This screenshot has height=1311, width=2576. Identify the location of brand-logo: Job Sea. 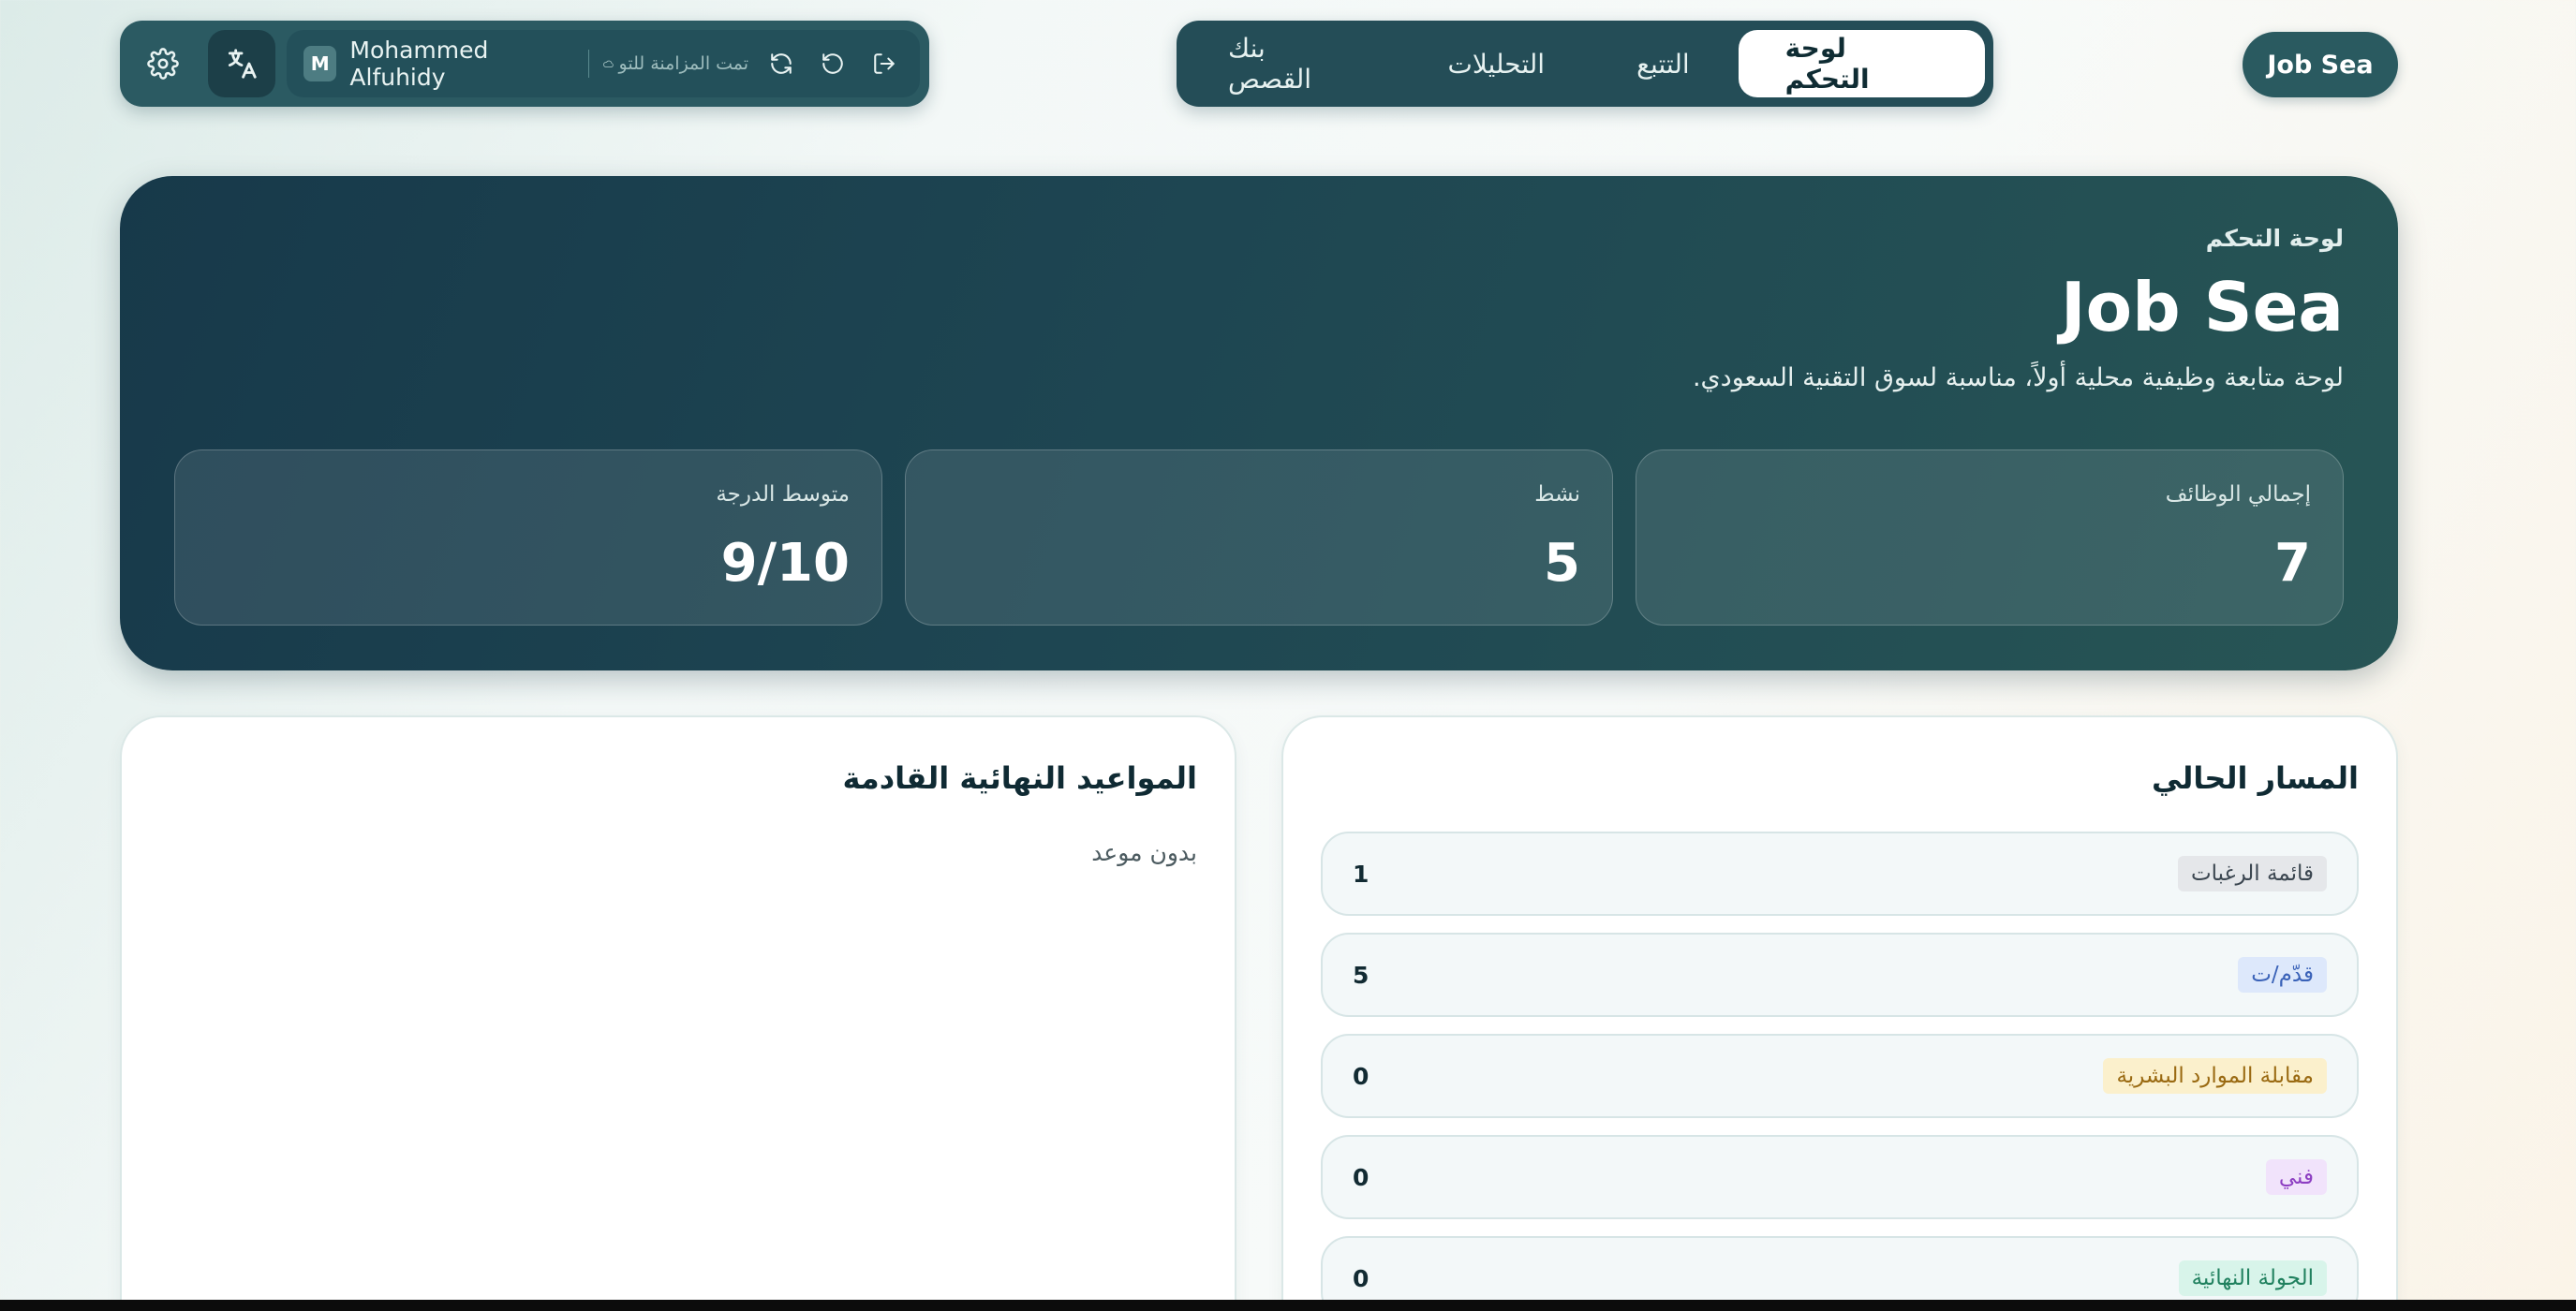
(2320, 64).